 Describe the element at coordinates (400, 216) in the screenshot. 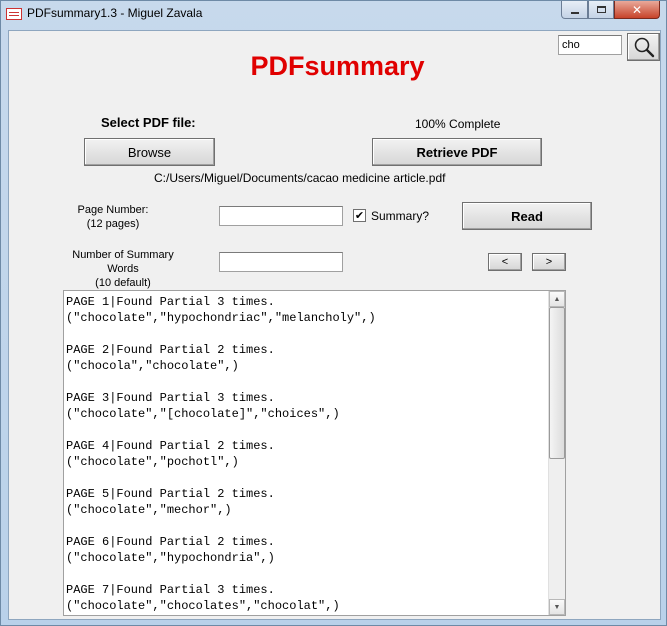

I see `summary-checkbox-label: Summary?` at that location.